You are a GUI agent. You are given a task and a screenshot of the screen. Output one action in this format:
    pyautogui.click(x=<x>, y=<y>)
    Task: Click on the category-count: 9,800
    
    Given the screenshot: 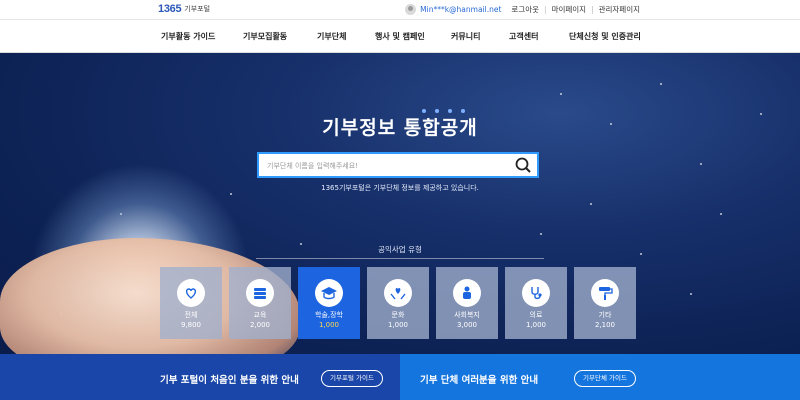 What is the action you would take?
    pyautogui.click(x=191, y=325)
    